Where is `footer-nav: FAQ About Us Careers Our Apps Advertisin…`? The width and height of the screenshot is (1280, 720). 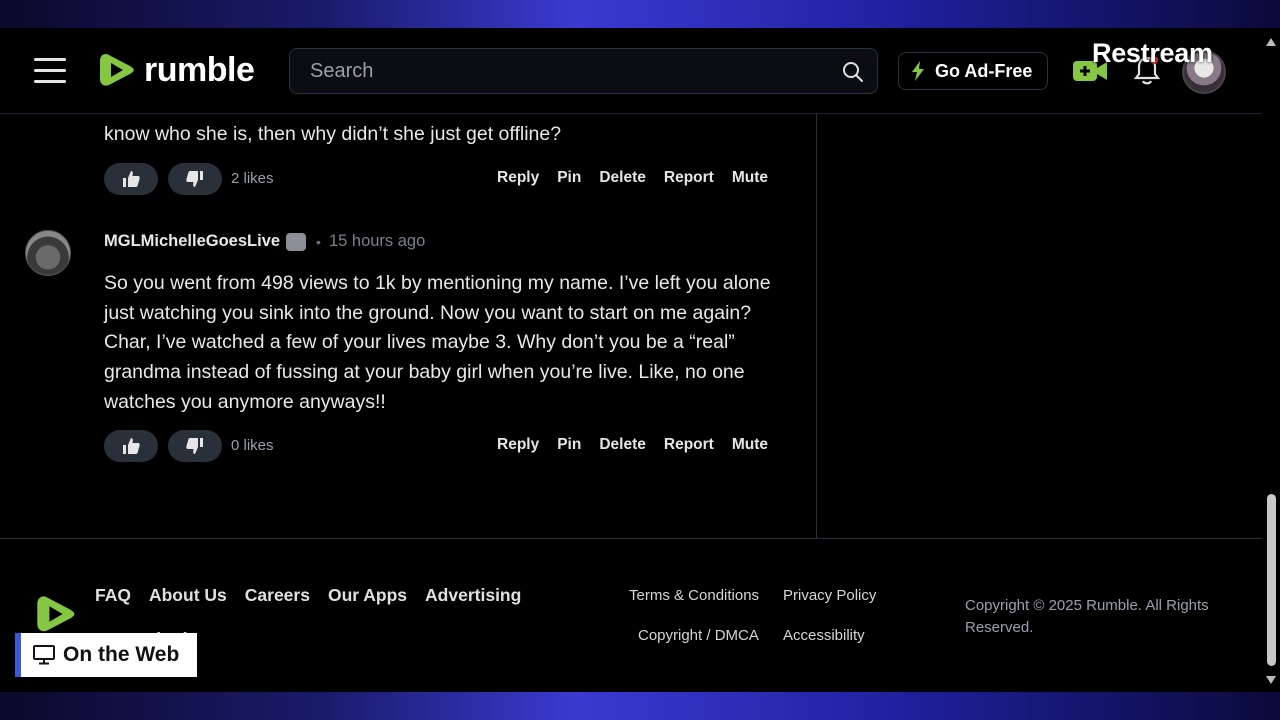 footer-nav: FAQ About Us Careers Our Apps Advertisin… is located at coordinates (308, 595).